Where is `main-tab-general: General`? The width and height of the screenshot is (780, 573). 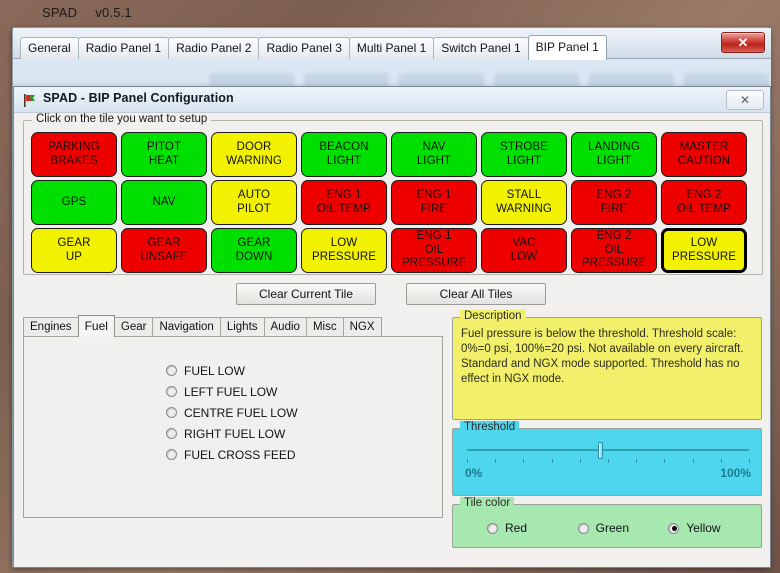 main-tab-general: General is located at coordinates (49, 48).